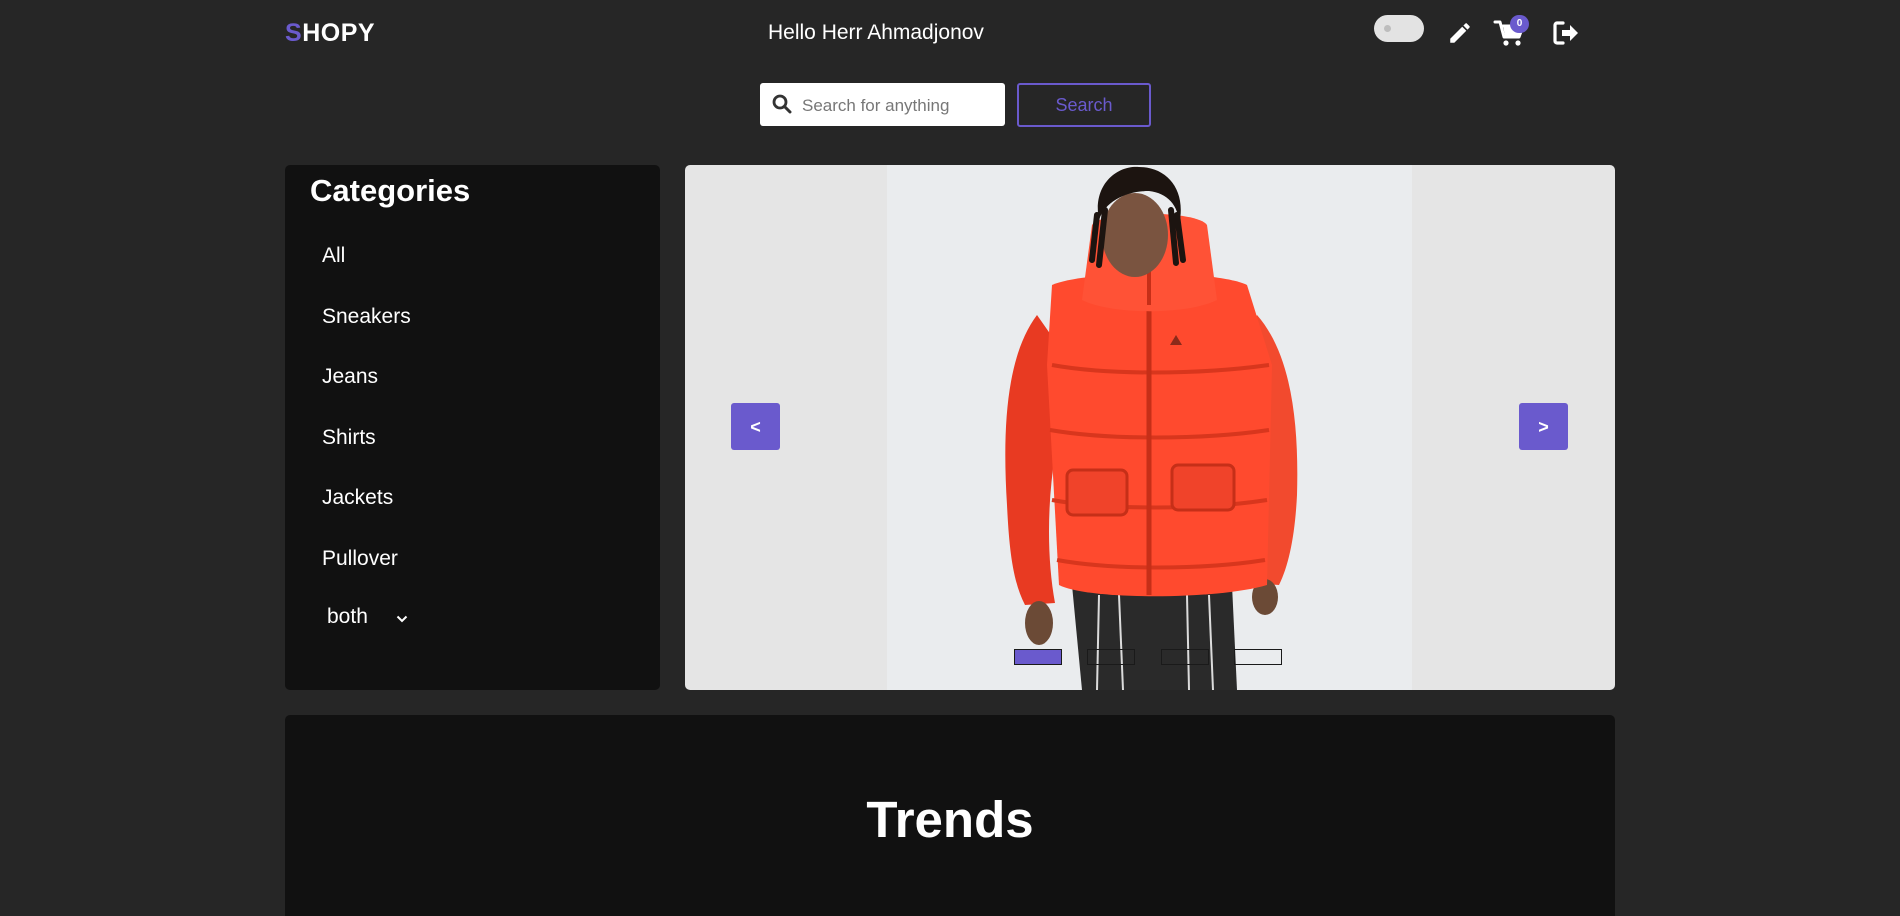  What do you see at coordinates (360, 559) in the screenshot?
I see `category-pullover: Pullover` at bounding box center [360, 559].